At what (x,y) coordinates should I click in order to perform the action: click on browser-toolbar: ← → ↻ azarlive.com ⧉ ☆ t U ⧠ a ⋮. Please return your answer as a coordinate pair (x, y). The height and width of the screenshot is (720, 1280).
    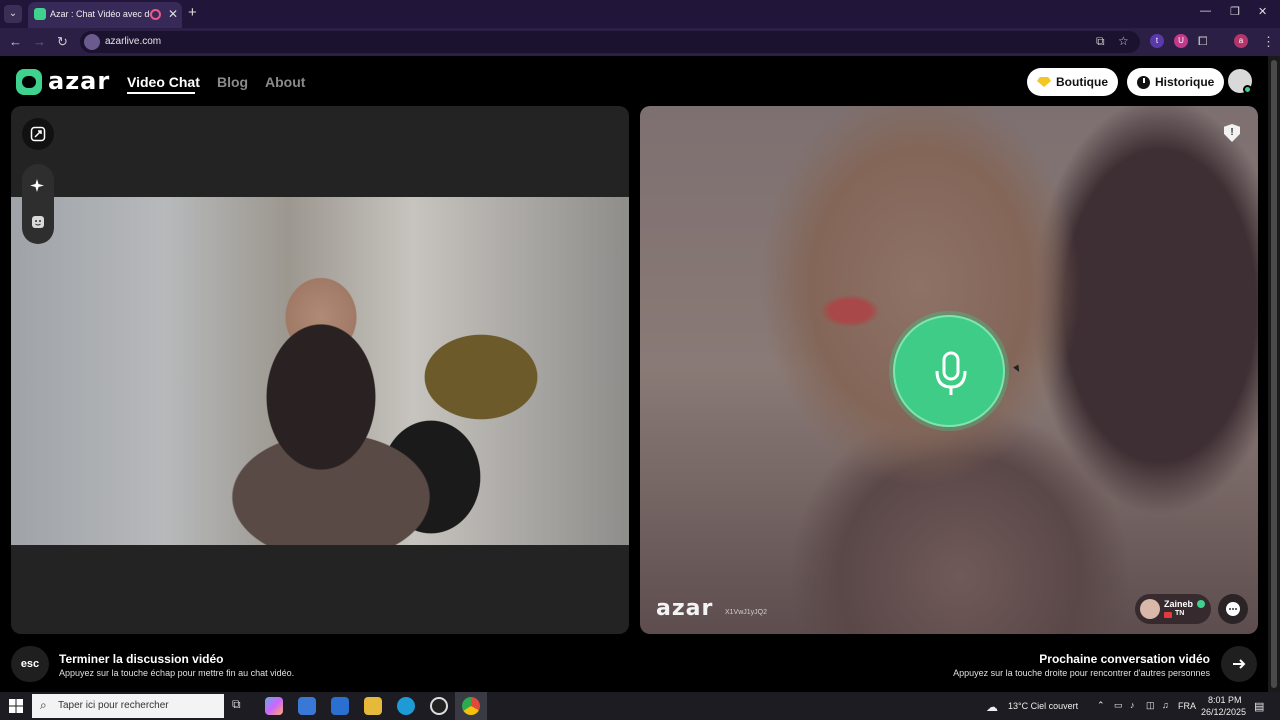
    Looking at the image, I should click on (640, 42).